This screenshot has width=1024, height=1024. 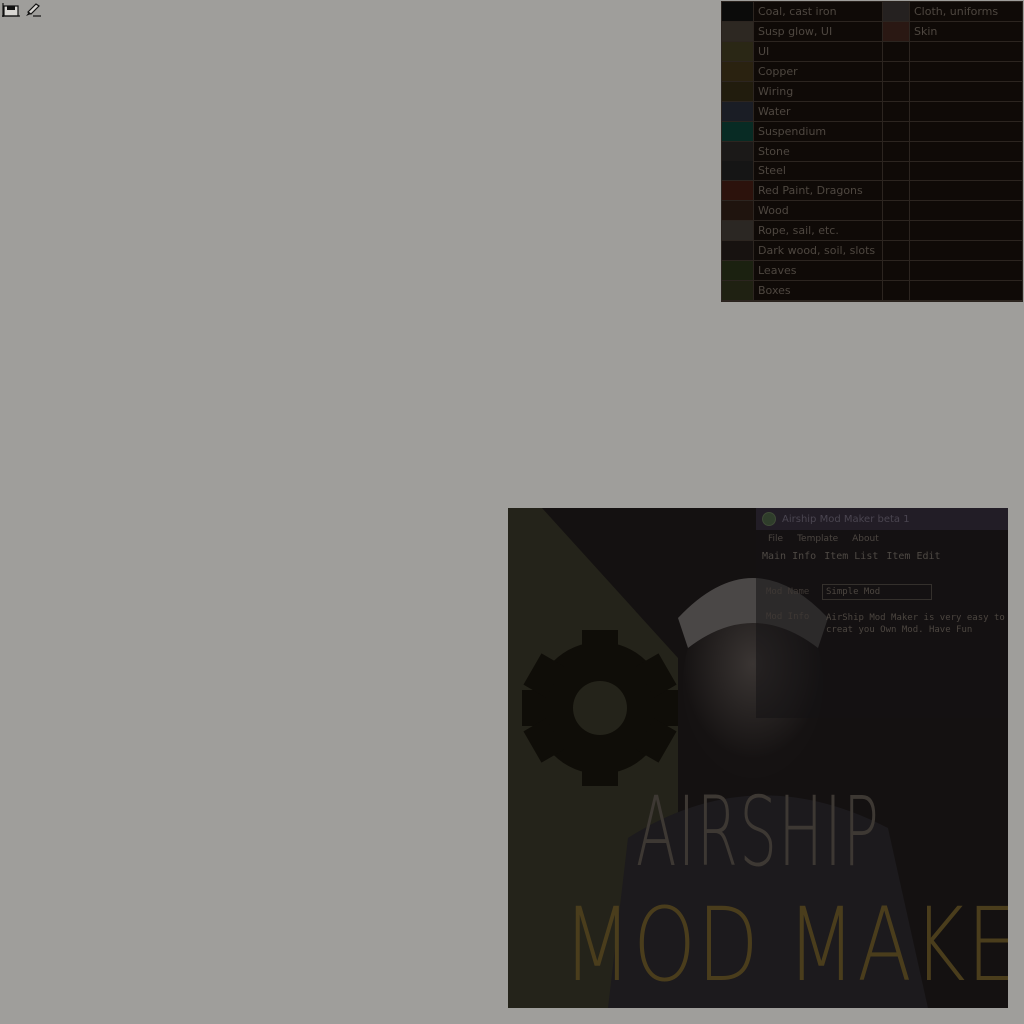 I want to click on palette-row-label: Rope, sail, etc., so click(x=798, y=231).